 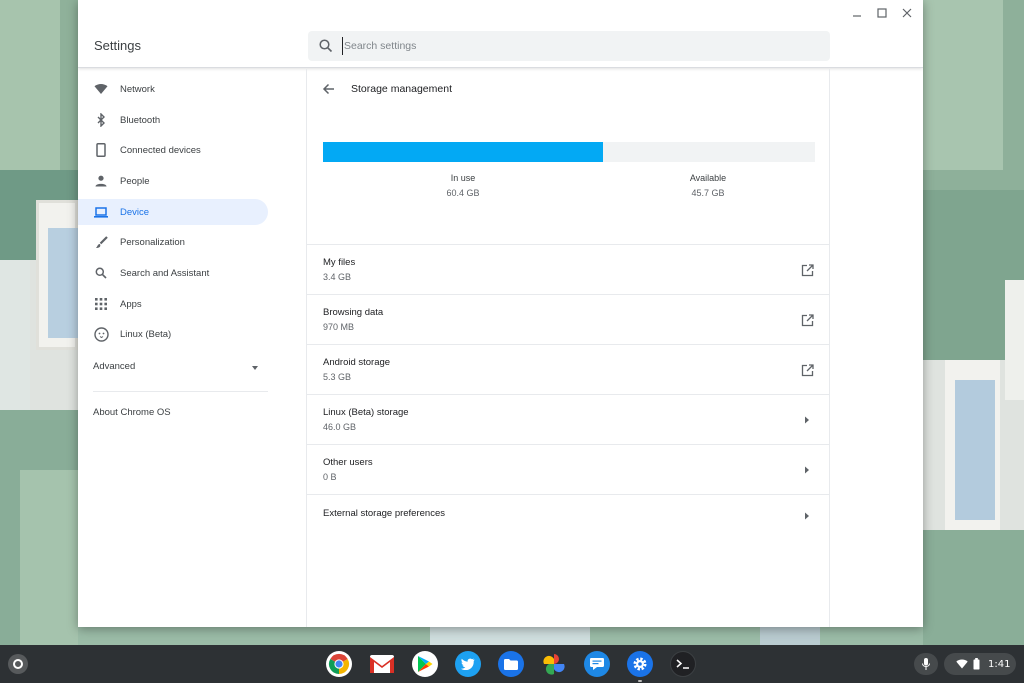 I want to click on storage-row-linux-beta-storage: Linux (Beta) storage 46.0 GB, so click(x=568, y=420).